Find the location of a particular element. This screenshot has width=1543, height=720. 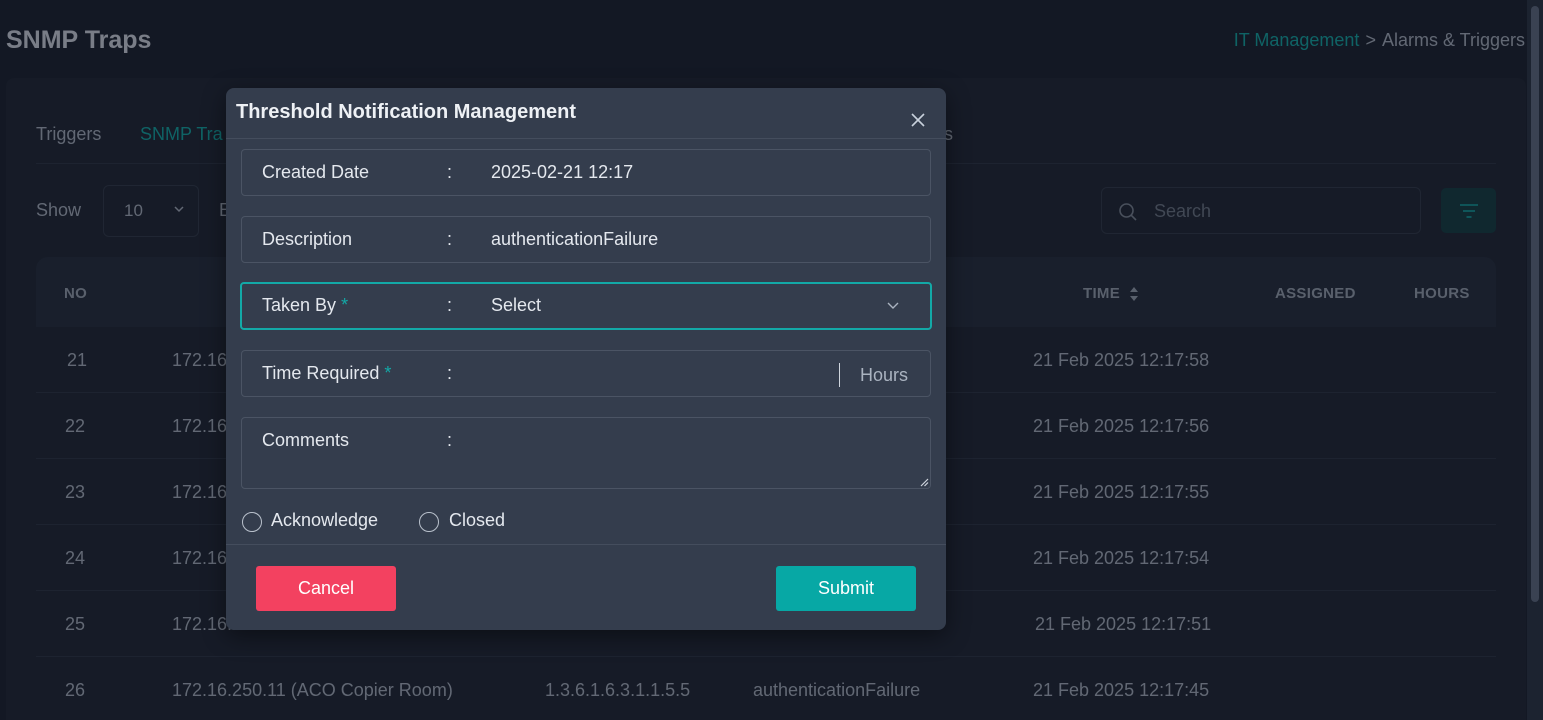

closed-label: Closed is located at coordinates (477, 520).